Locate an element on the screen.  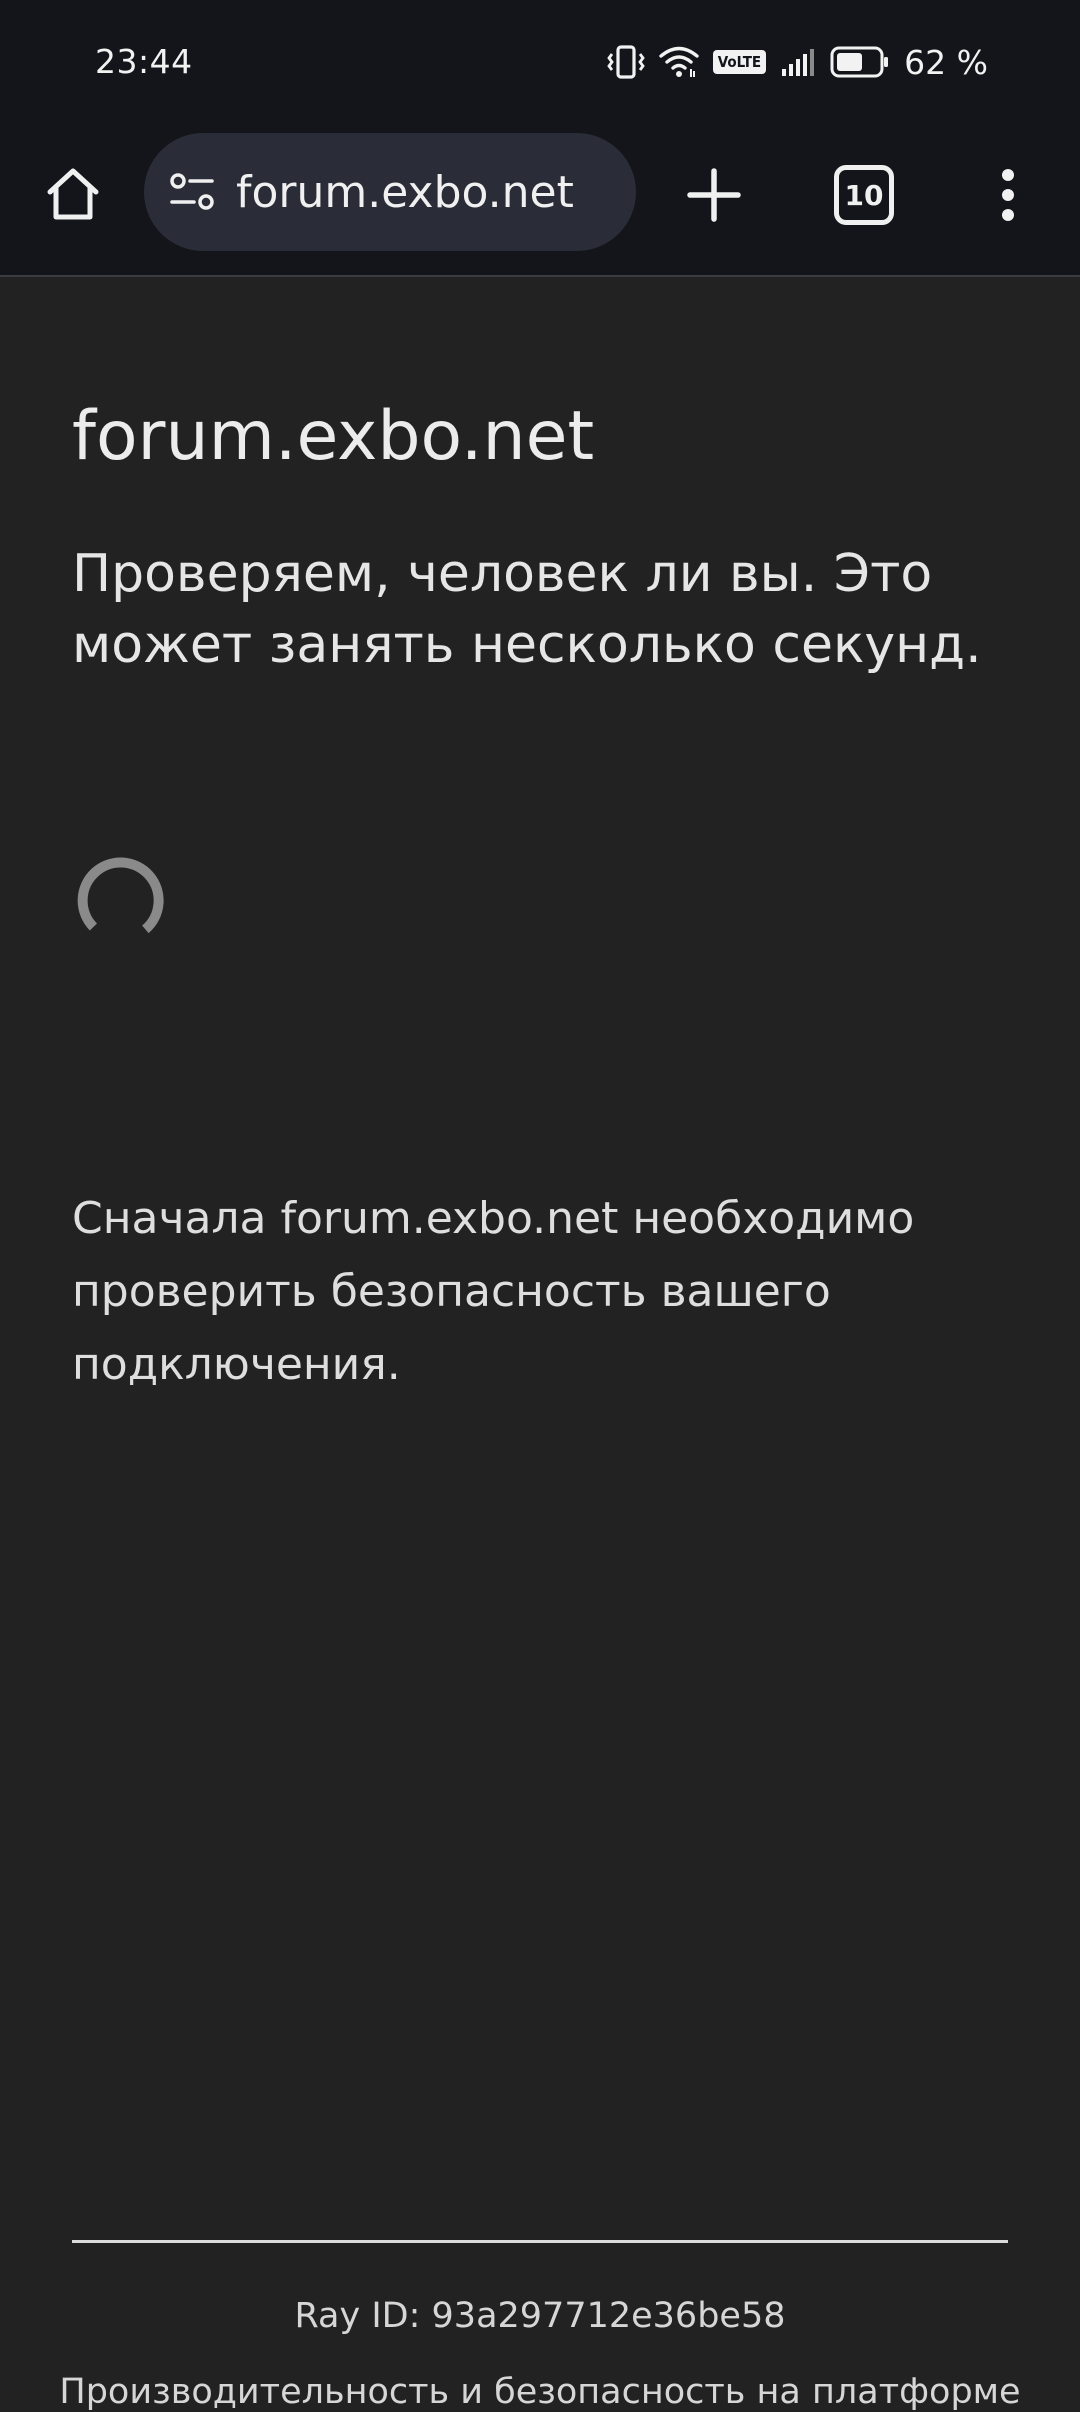
wifi-icon is located at coordinates (679, 62).